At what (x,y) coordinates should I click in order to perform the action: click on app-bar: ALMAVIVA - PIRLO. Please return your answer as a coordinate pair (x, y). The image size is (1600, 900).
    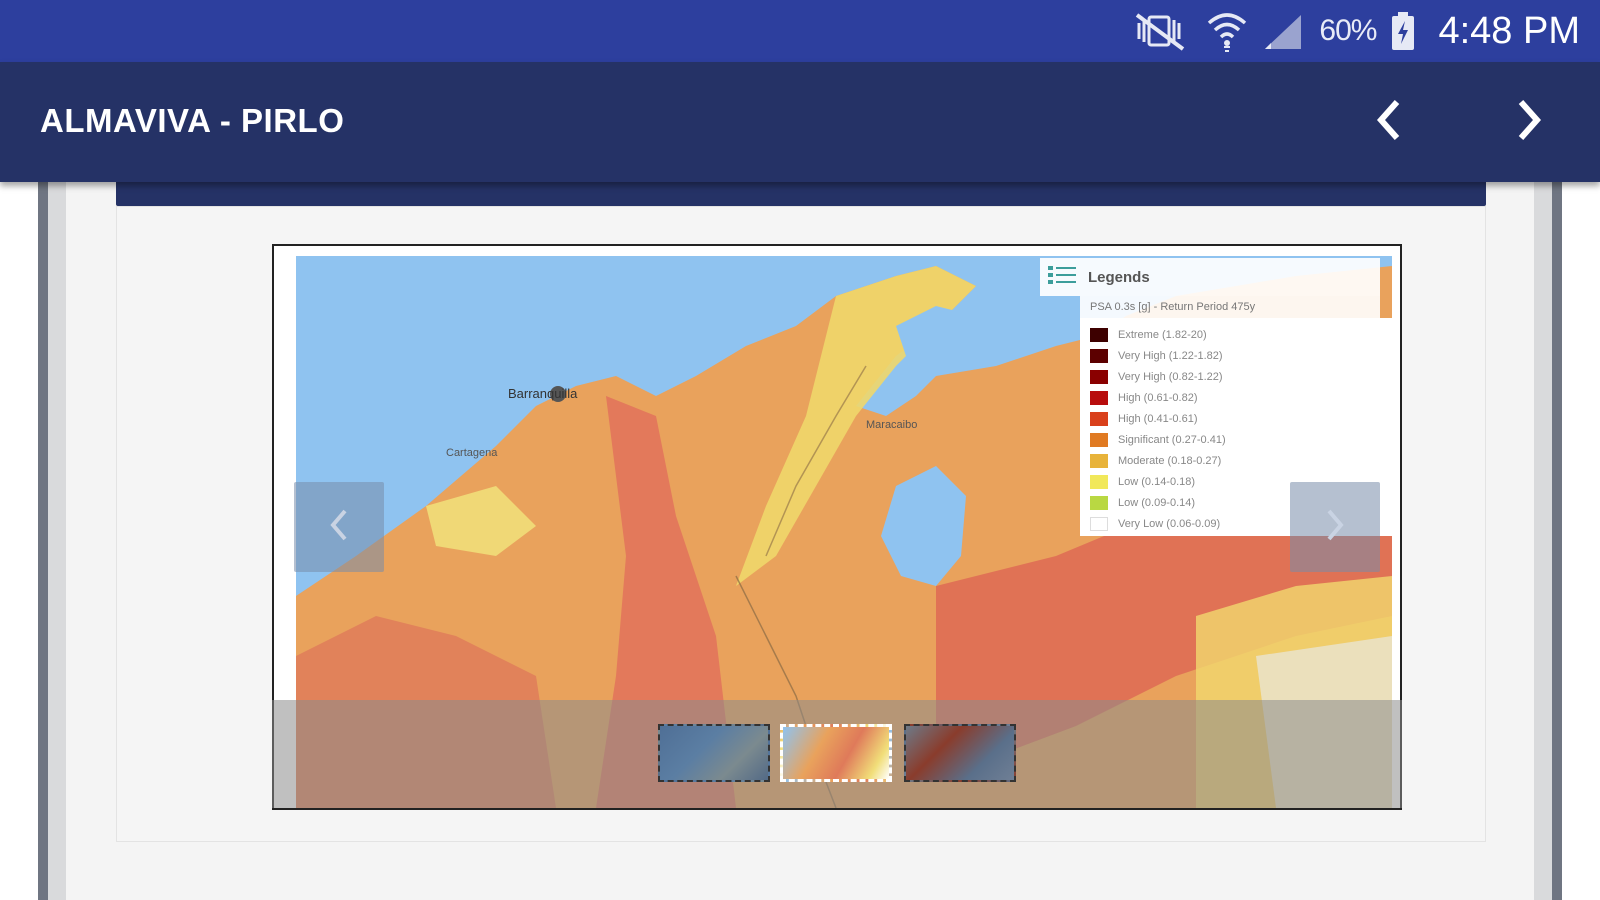
    Looking at the image, I should click on (800, 122).